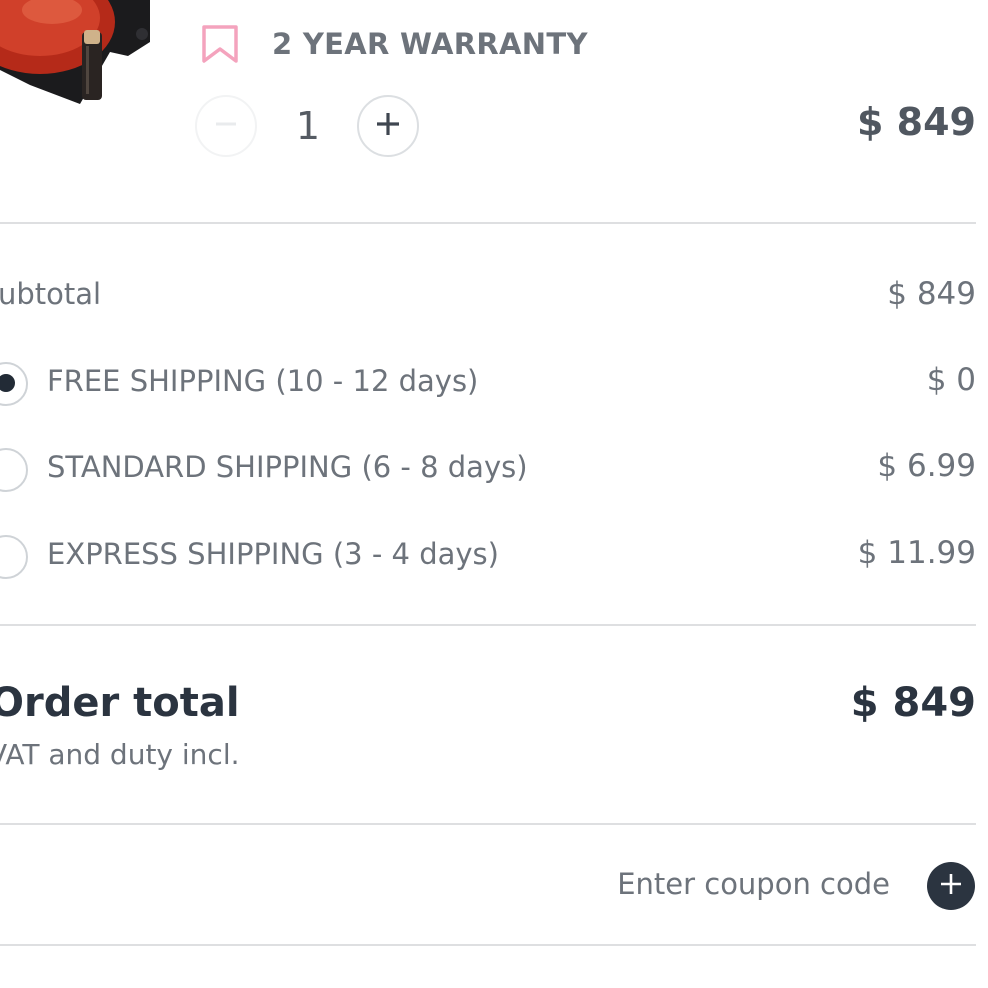  What do you see at coordinates (916, 122) in the screenshot?
I see `item-price: $ 849` at bounding box center [916, 122].